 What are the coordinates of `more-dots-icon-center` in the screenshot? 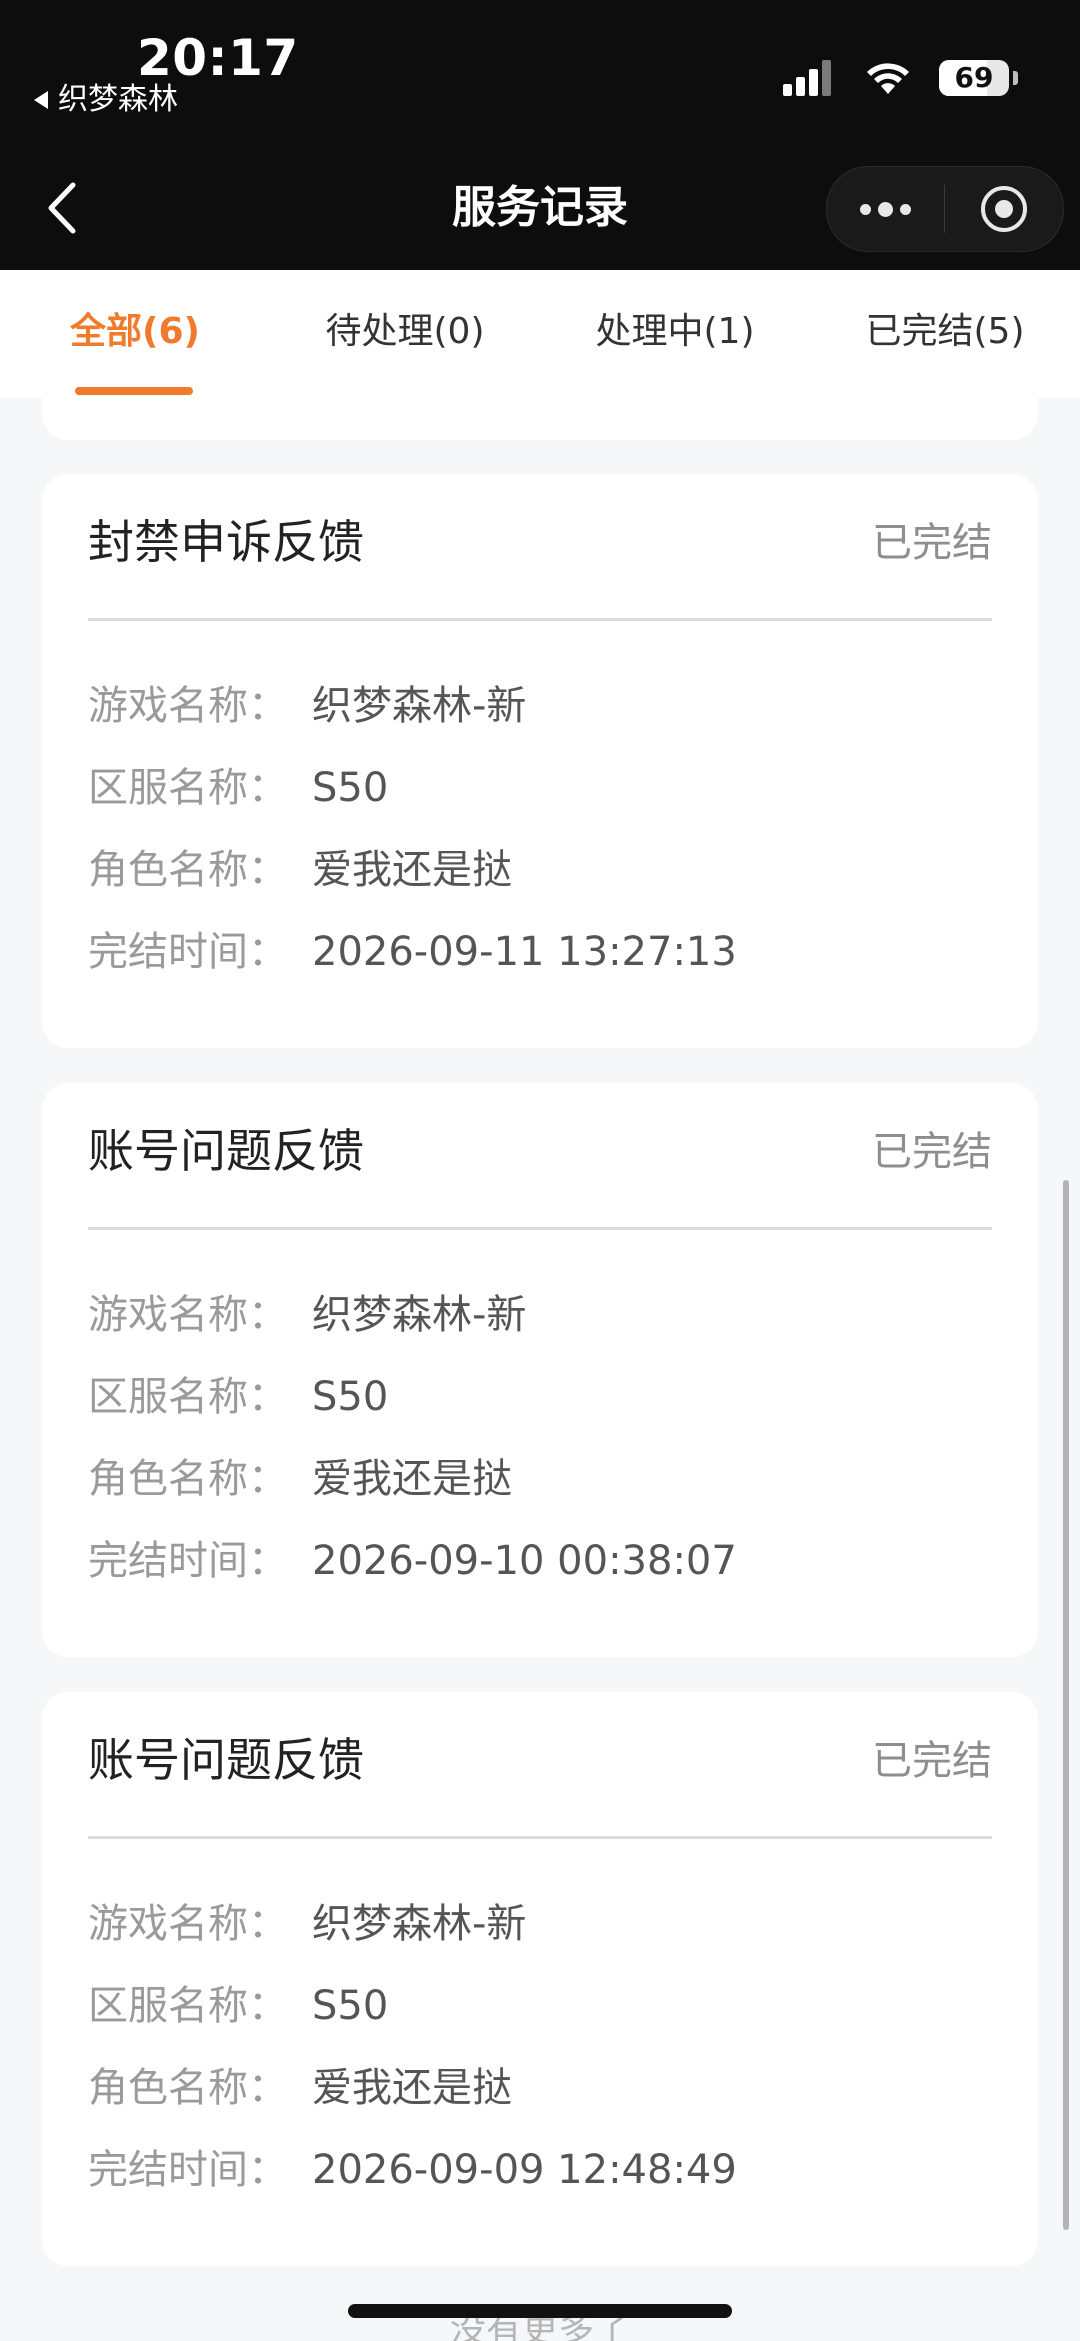 It's located at (885, 209).